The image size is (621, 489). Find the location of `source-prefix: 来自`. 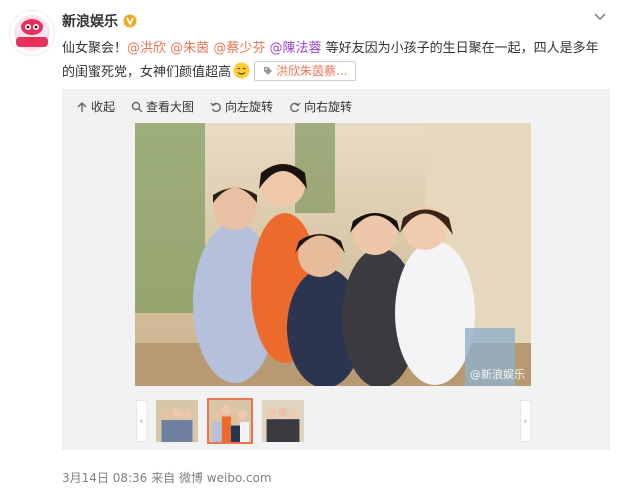

source-prefix: 来自 is located at coordinates (163, 478).